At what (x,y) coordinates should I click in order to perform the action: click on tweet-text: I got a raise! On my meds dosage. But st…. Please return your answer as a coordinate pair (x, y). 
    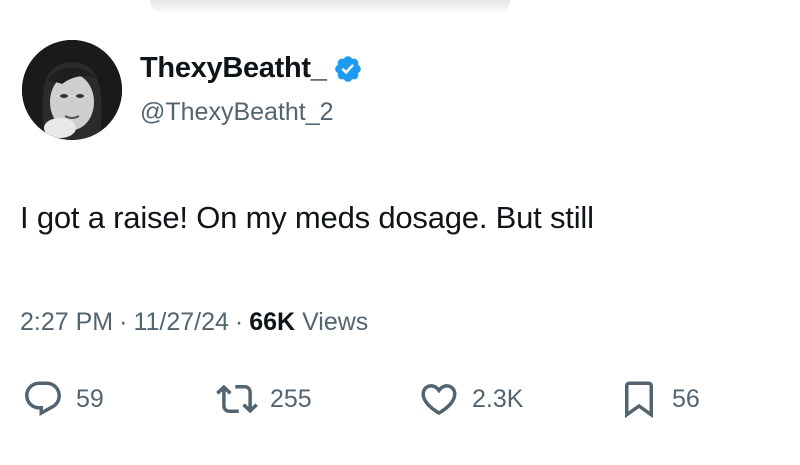
    Looking at the image, I should click on (307, 217).